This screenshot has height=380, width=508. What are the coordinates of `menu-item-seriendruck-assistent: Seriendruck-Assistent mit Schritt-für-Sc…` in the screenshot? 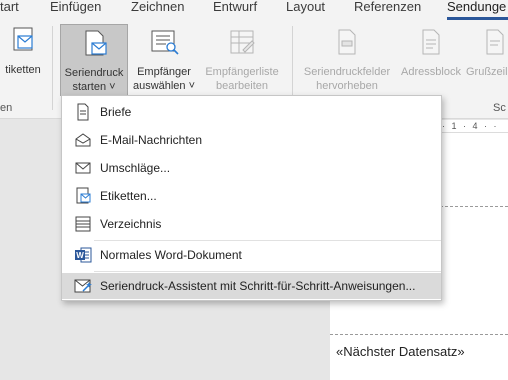 It's located at (251, 286).